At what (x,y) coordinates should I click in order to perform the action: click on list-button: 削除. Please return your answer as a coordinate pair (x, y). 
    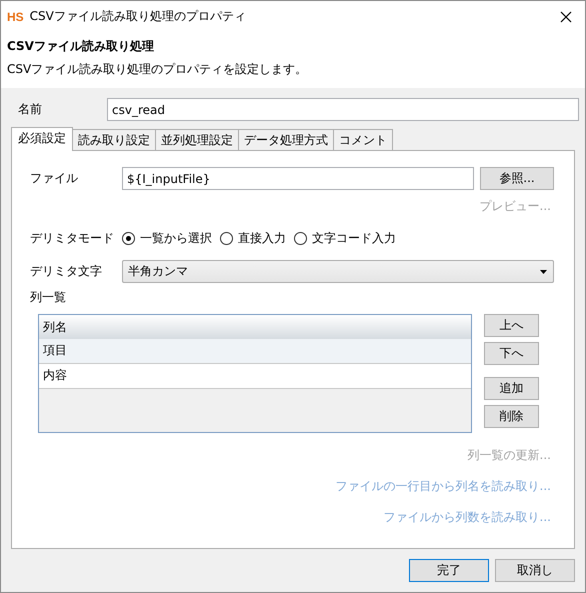
    Looking at the image, I should click on (511, 416).